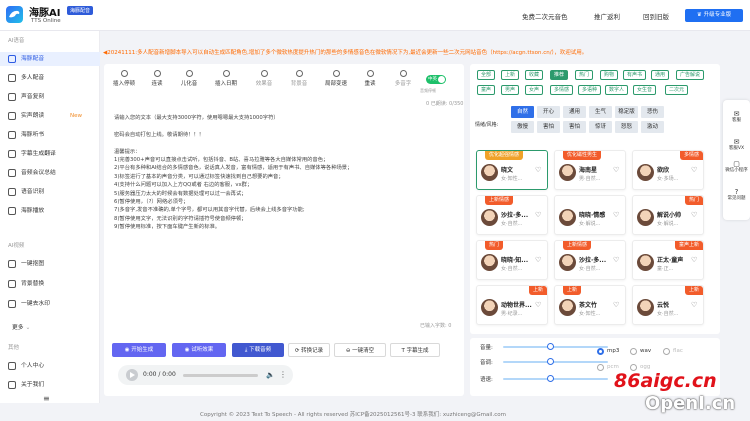  What do you see at coordinates (551, 346) in the screenshot?
I see `volume-slider-handle` at bounding box center [551, 346].